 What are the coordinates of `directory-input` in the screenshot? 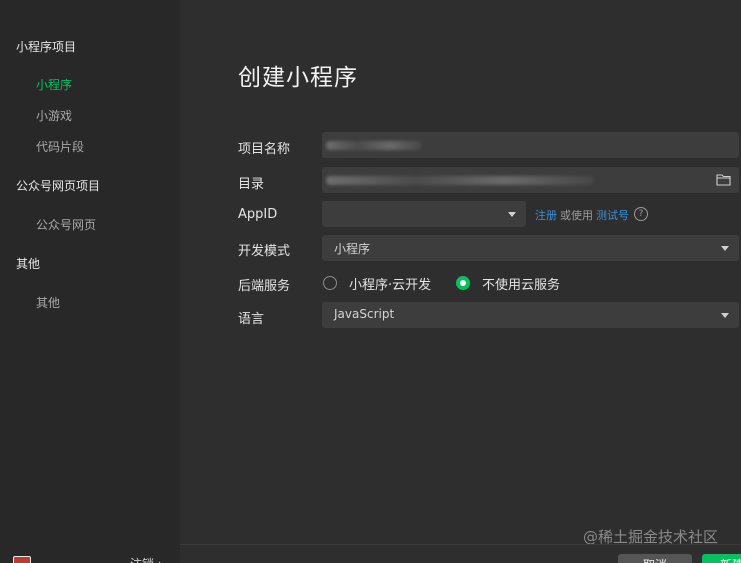 It's located at (530, 180).